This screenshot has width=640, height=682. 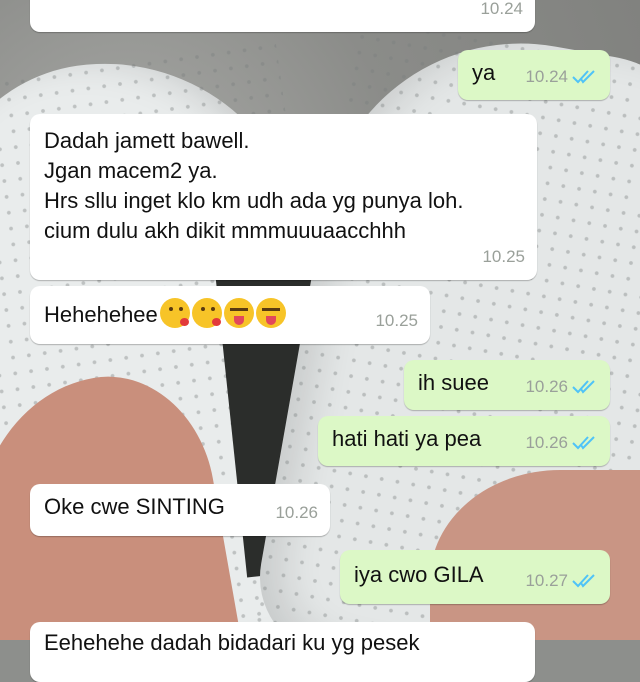 What do you see at coordinates (232, 642) in the screenshot?
I see `message-text: Eehehehe dadah bidadari ku yg pesek` at bounding box center [232, 642].